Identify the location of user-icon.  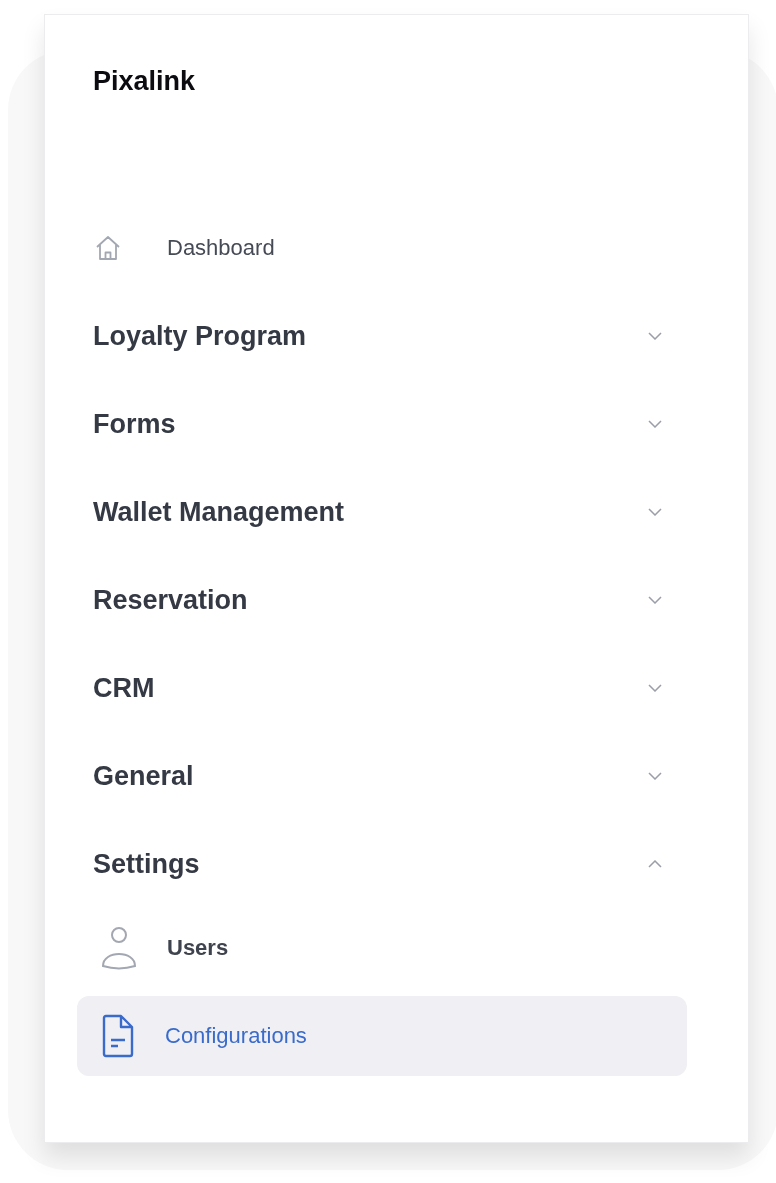
(119, 948).